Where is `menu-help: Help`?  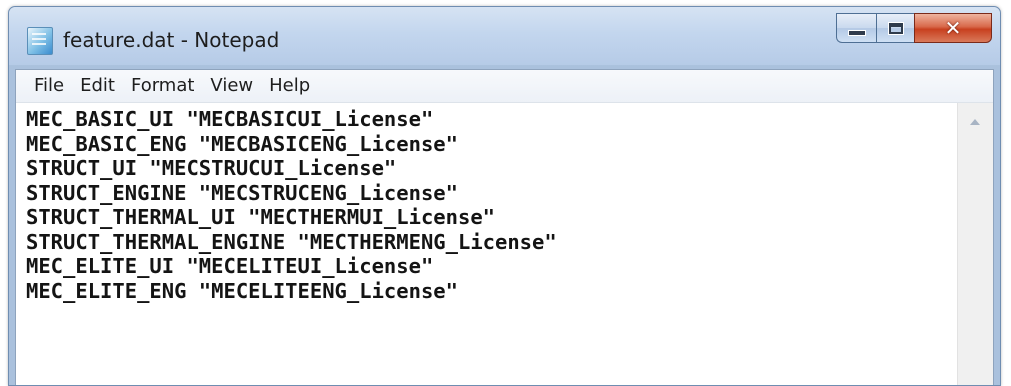 menu-help: Help is located at coordinates (289, 86).